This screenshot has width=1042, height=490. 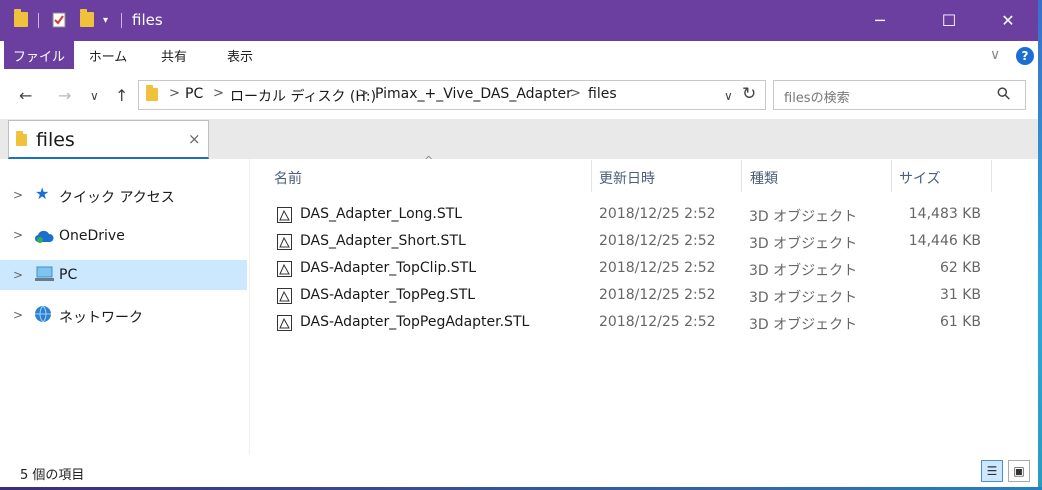 I want to click on column-header-size: サイズ, so click(x=920, y=178).